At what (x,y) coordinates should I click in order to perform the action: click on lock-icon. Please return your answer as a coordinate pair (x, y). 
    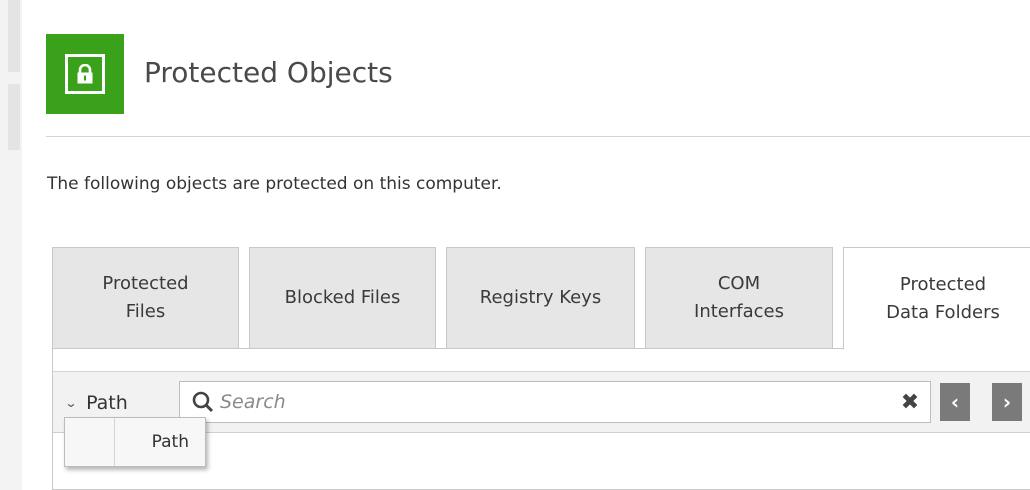
    Looking at the image, I should click on (85, 74).